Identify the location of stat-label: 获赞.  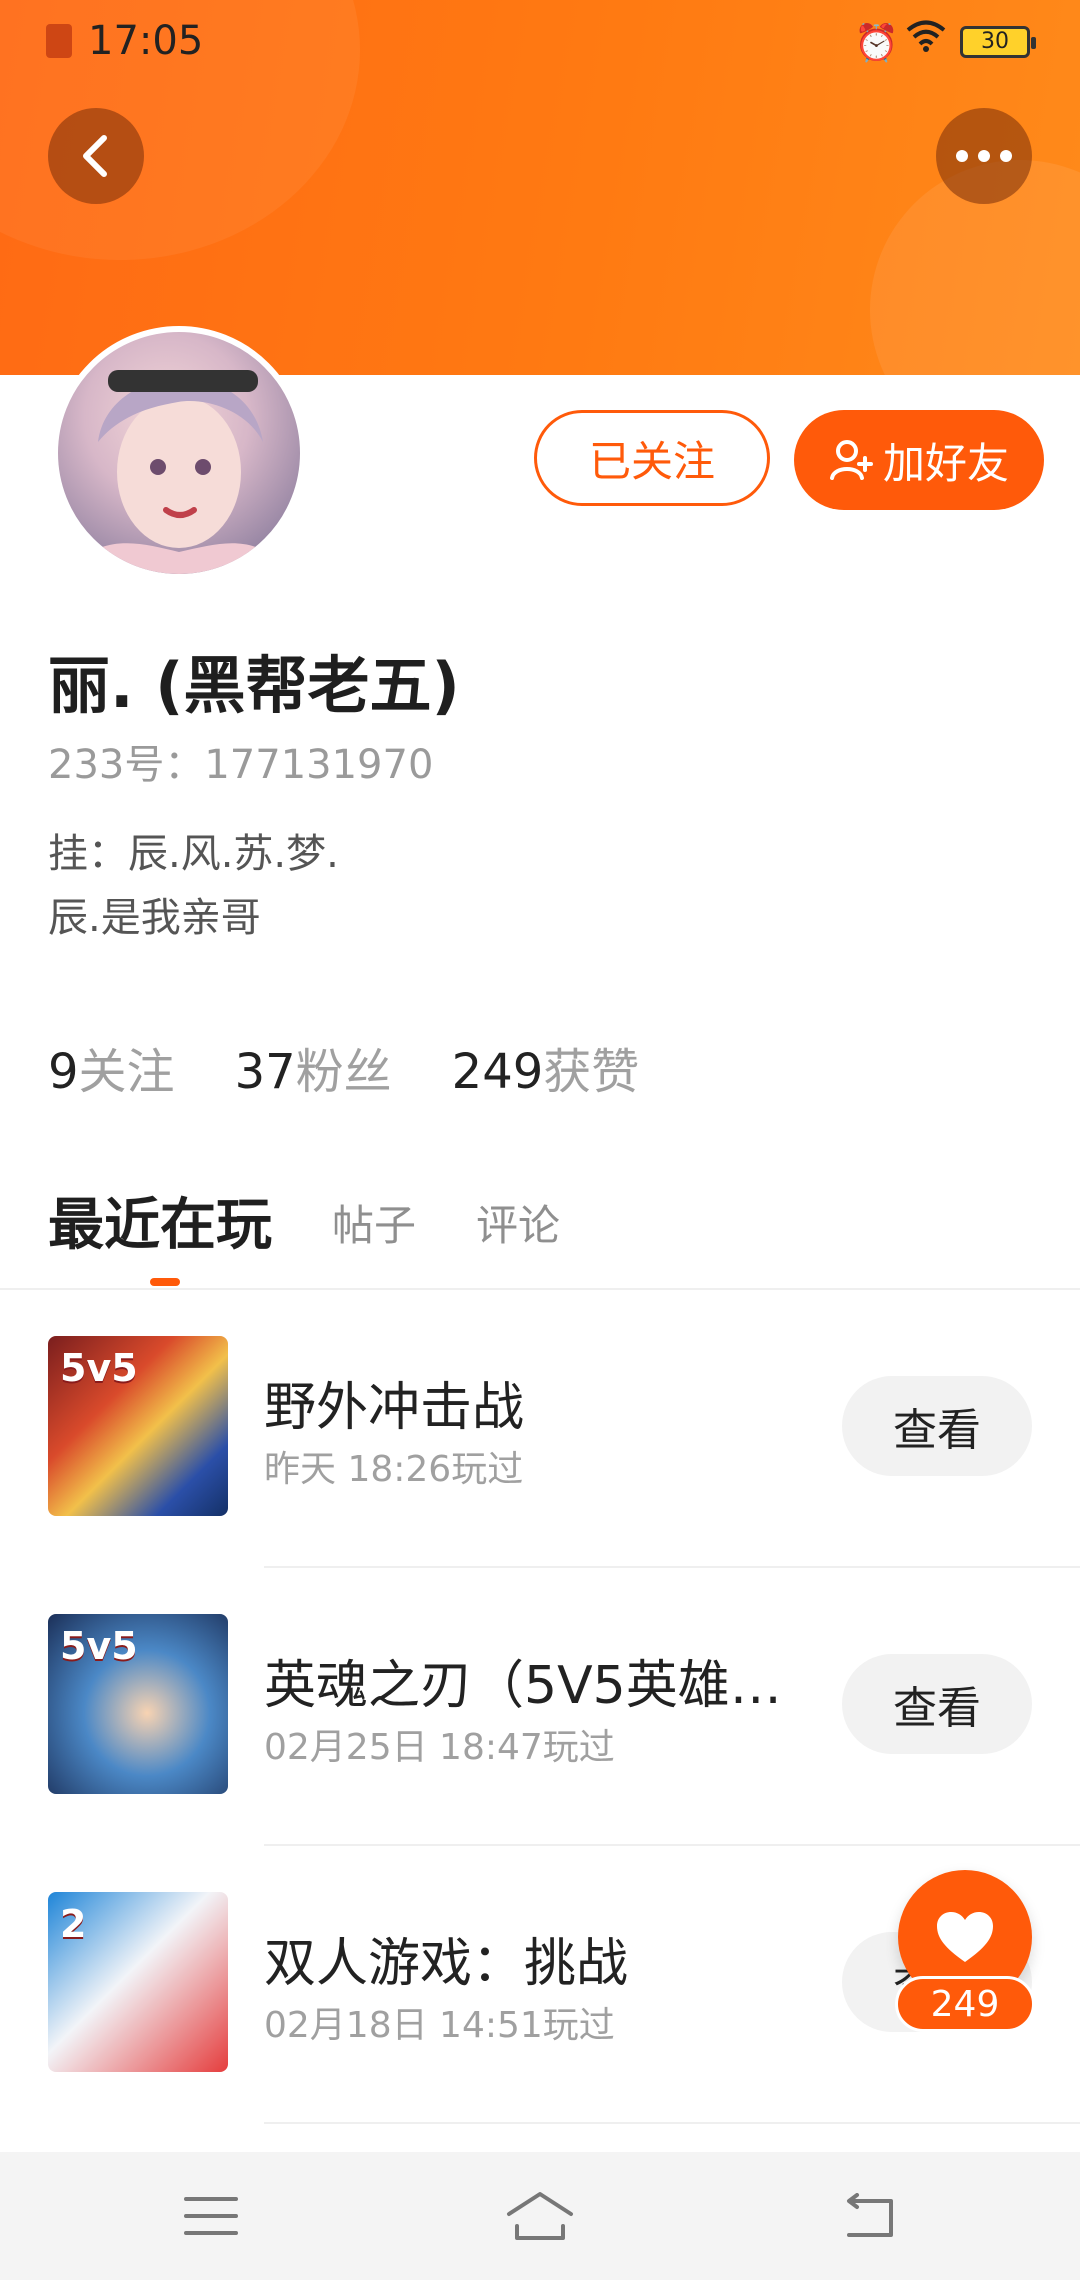
(591, 1072).